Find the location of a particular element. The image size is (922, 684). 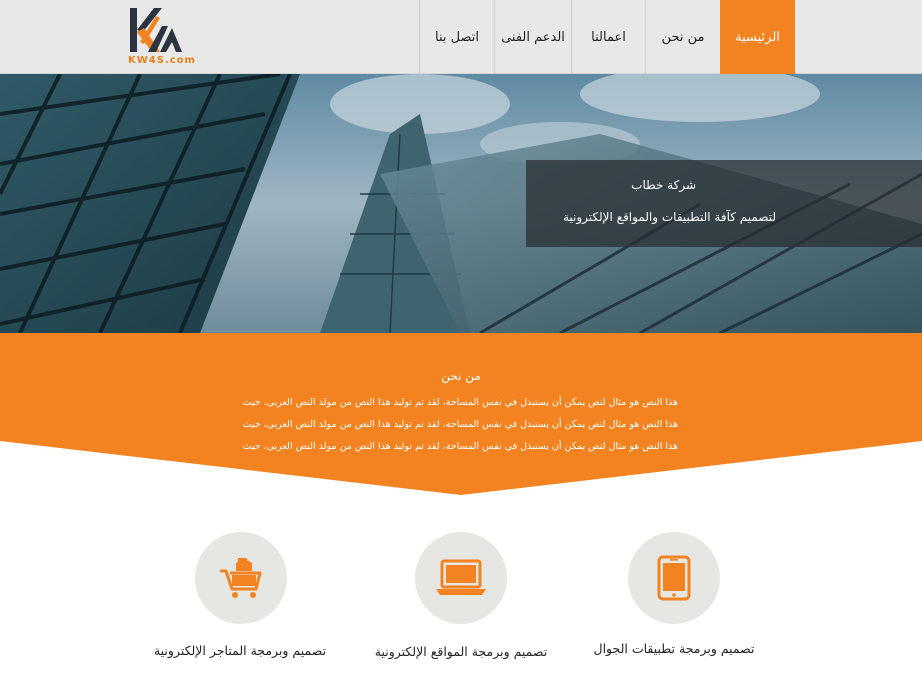

cart-icon is located at coordinates (241, 578).